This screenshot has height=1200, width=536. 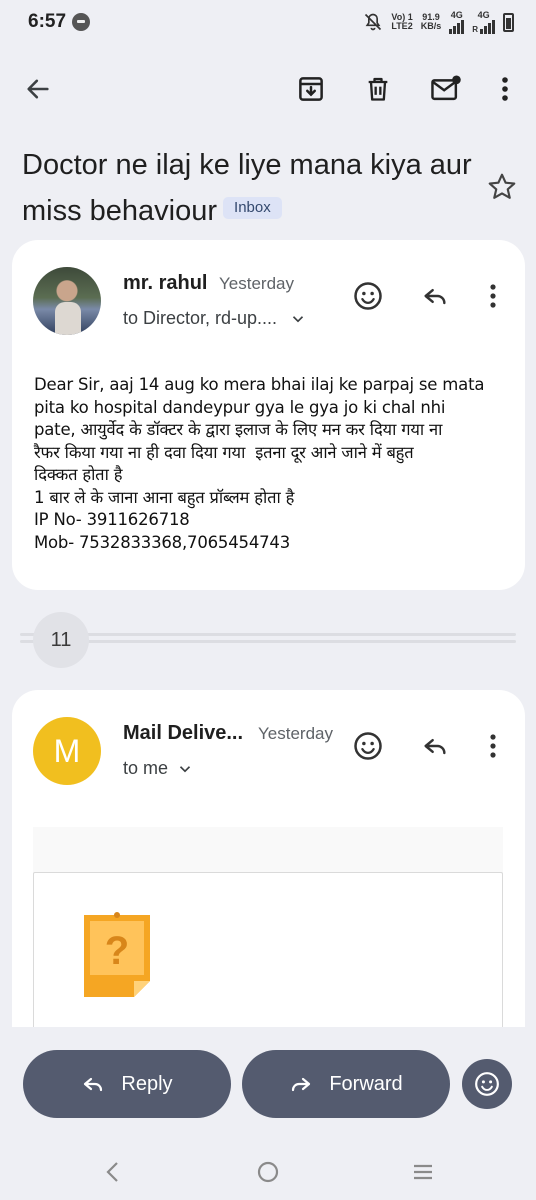 I want to click on volte-bottom: LTE2, so click(x=402, y=26).